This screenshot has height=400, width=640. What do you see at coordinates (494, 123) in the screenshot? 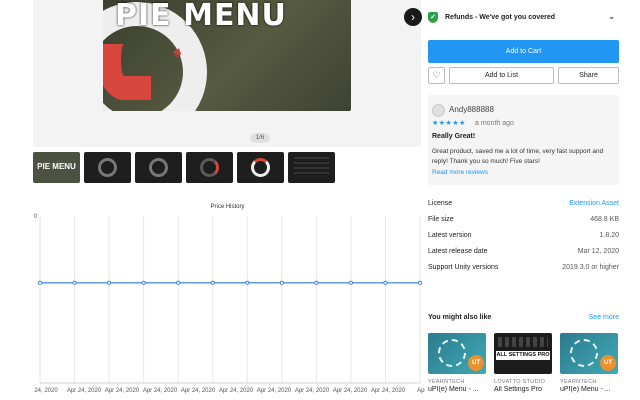
I see `review-date: a month ago` at bounding box center [494, 123].